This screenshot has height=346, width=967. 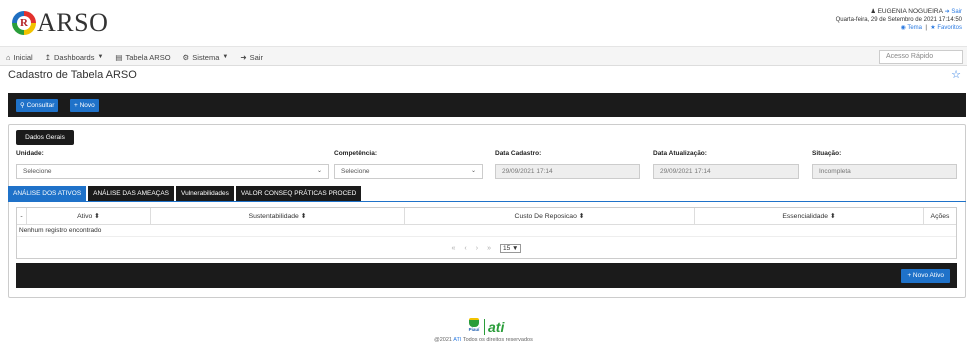 I want to click on favorites-link: ★ Favoritos, so click(x=946, y=28).